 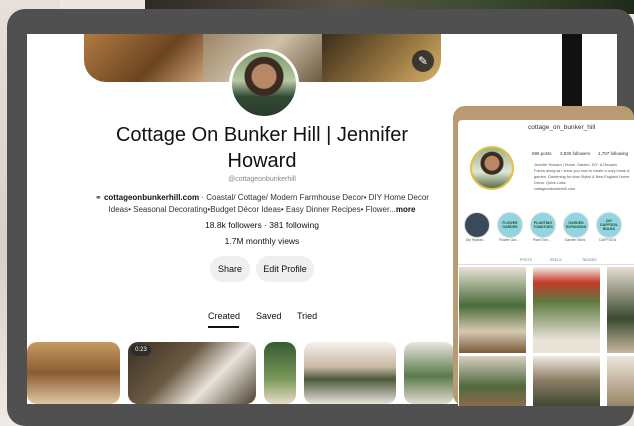 I want to click on story-highlight: DIY DAFFODIL BULBS, so click(x=609, y=225).